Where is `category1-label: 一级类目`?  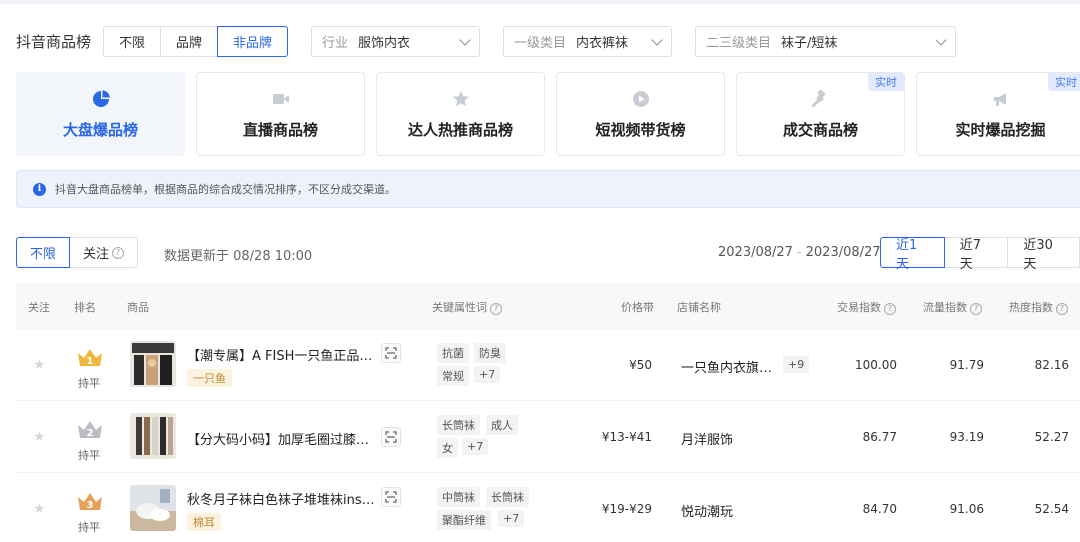
category1-label: 一级类目 is located at coordinates (540, 43).